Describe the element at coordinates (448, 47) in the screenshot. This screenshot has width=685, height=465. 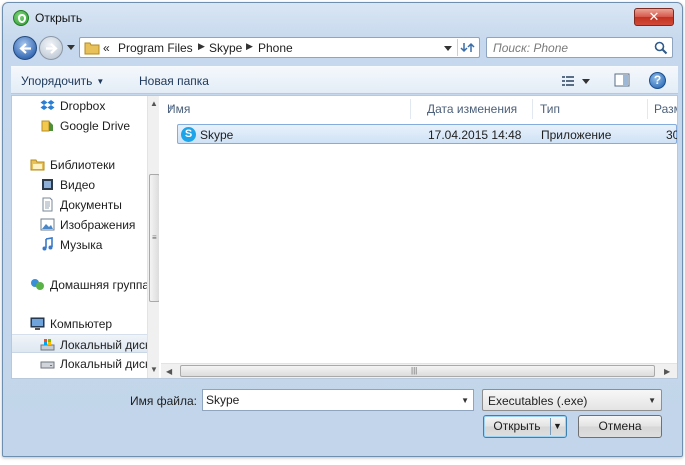
I see `address-history-dropdown` at that location.